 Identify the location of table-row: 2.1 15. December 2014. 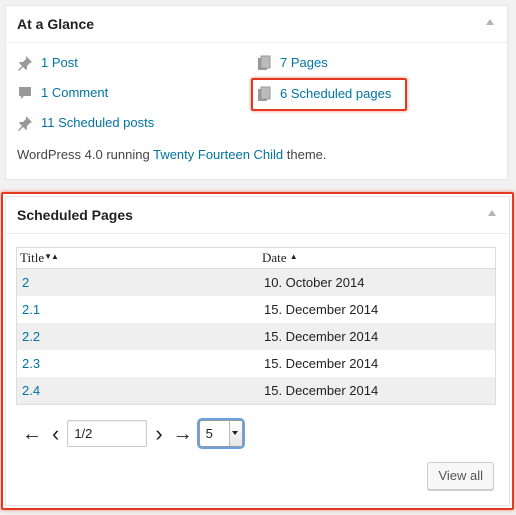
(256, 309).